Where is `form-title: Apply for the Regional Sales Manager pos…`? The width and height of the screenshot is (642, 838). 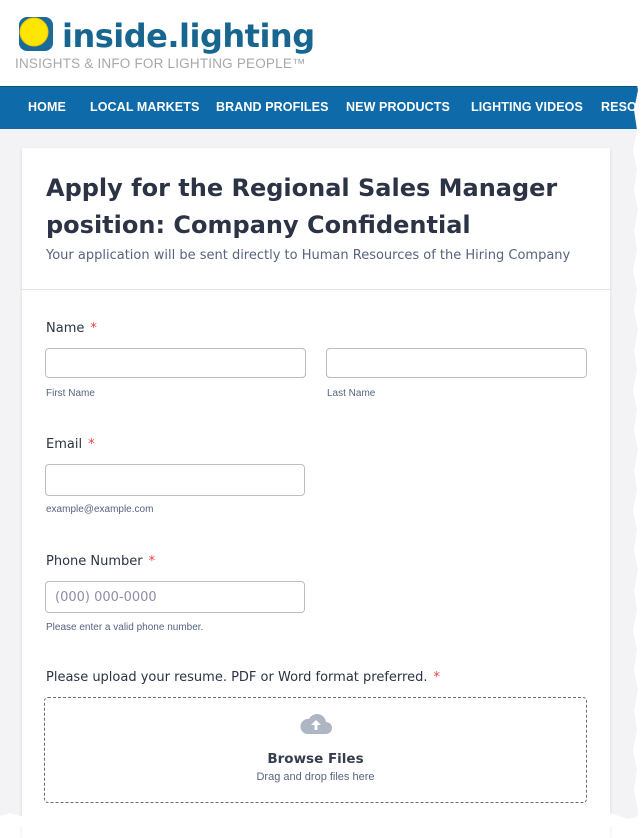
form-title: Apply for the Regional Sales Manager pos… is located at coordinates (302, 206).